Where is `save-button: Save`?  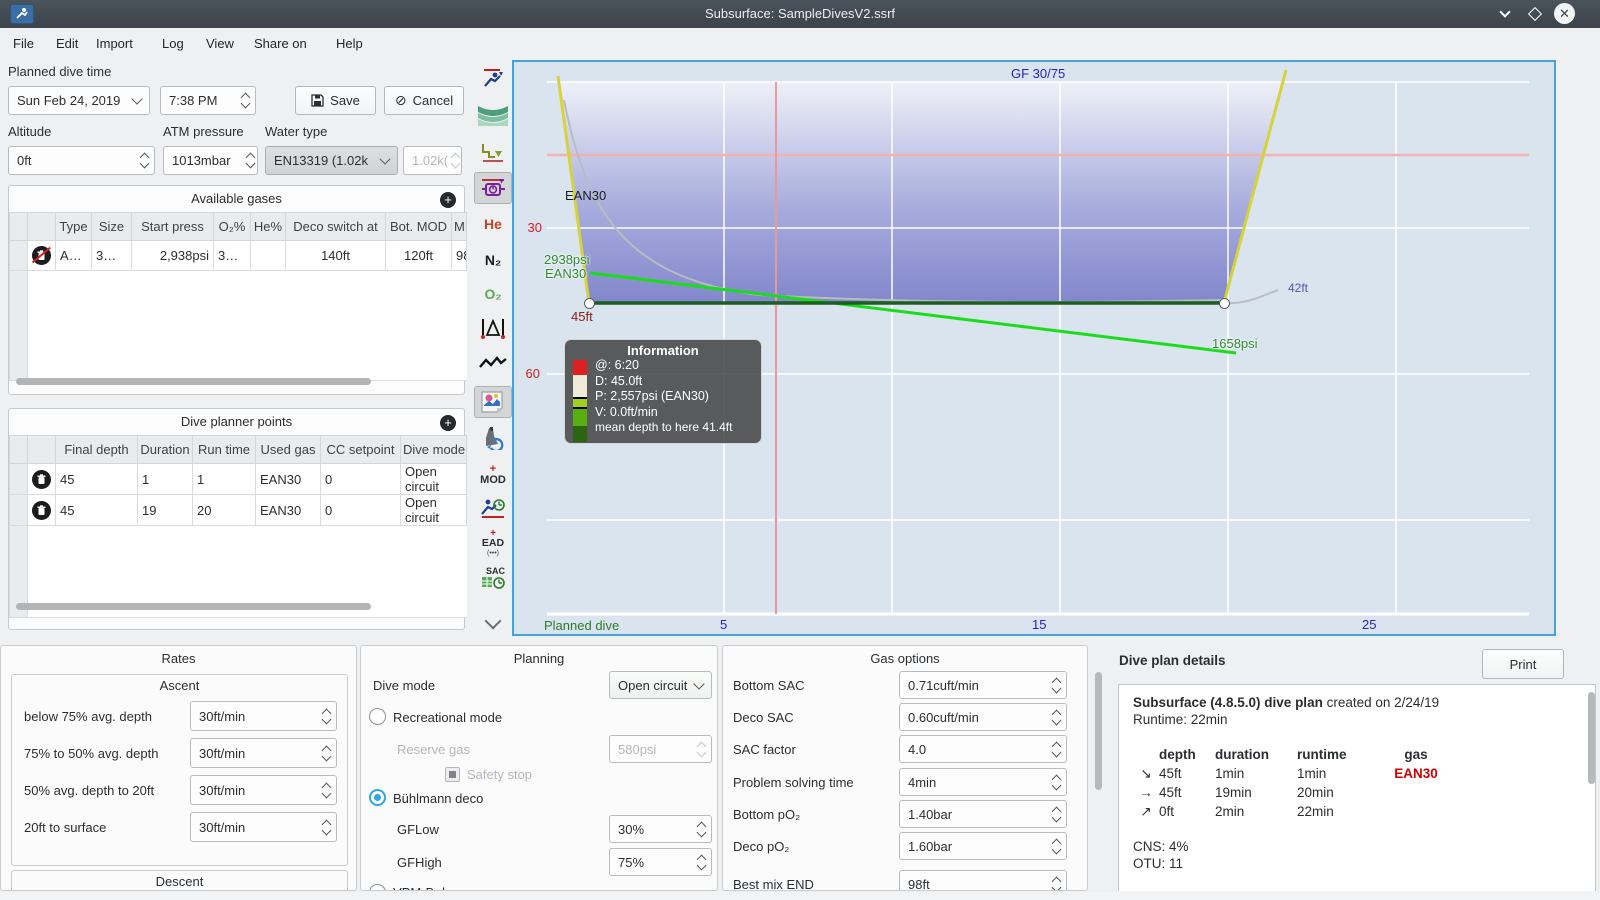 save-button: Save is located at coordinates (335, 100).